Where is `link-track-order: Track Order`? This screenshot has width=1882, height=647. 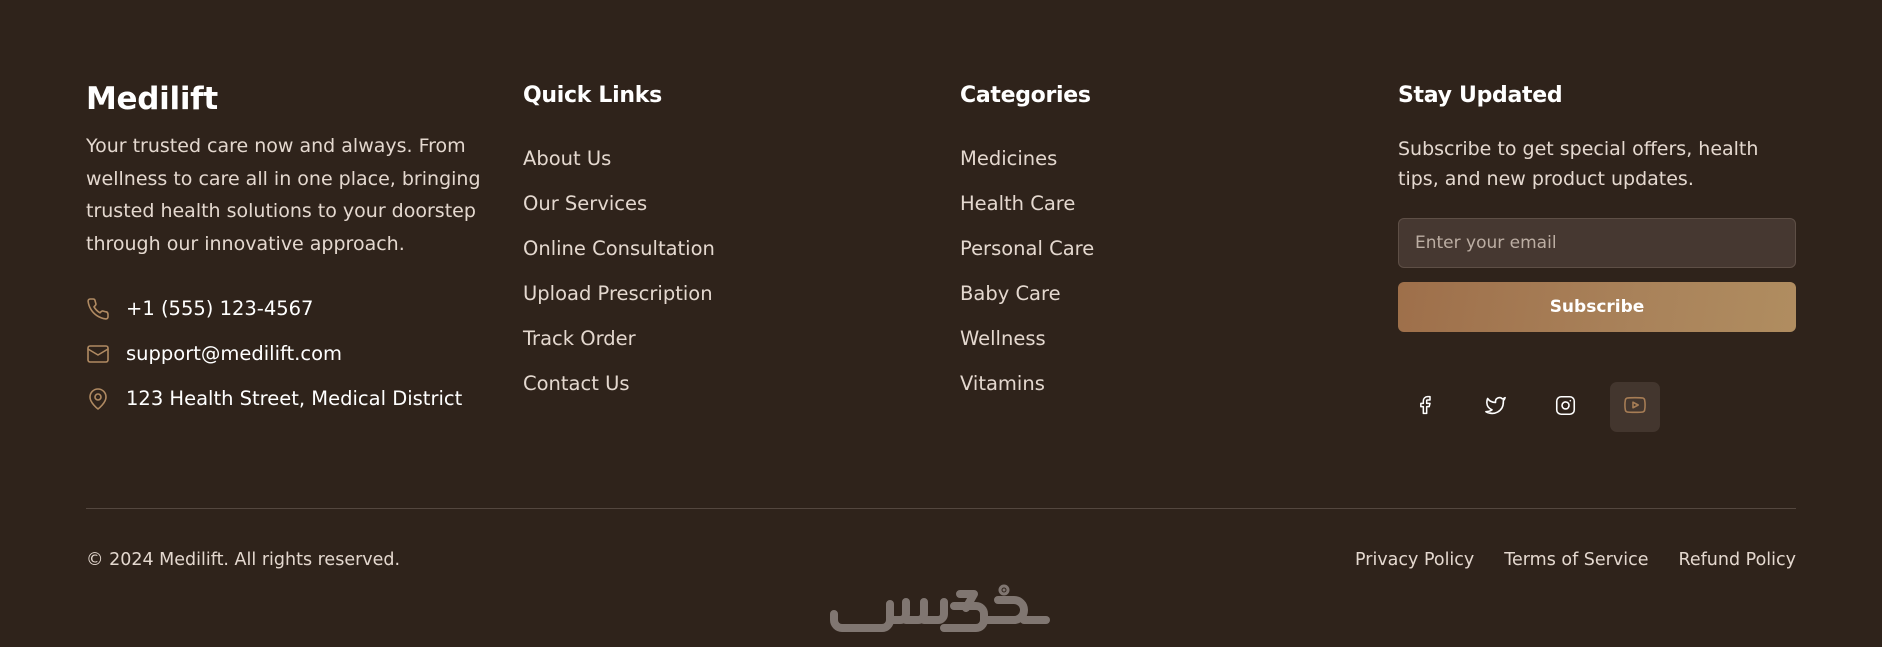
link-track-order: Track Order is located at coordinates (703, 338).